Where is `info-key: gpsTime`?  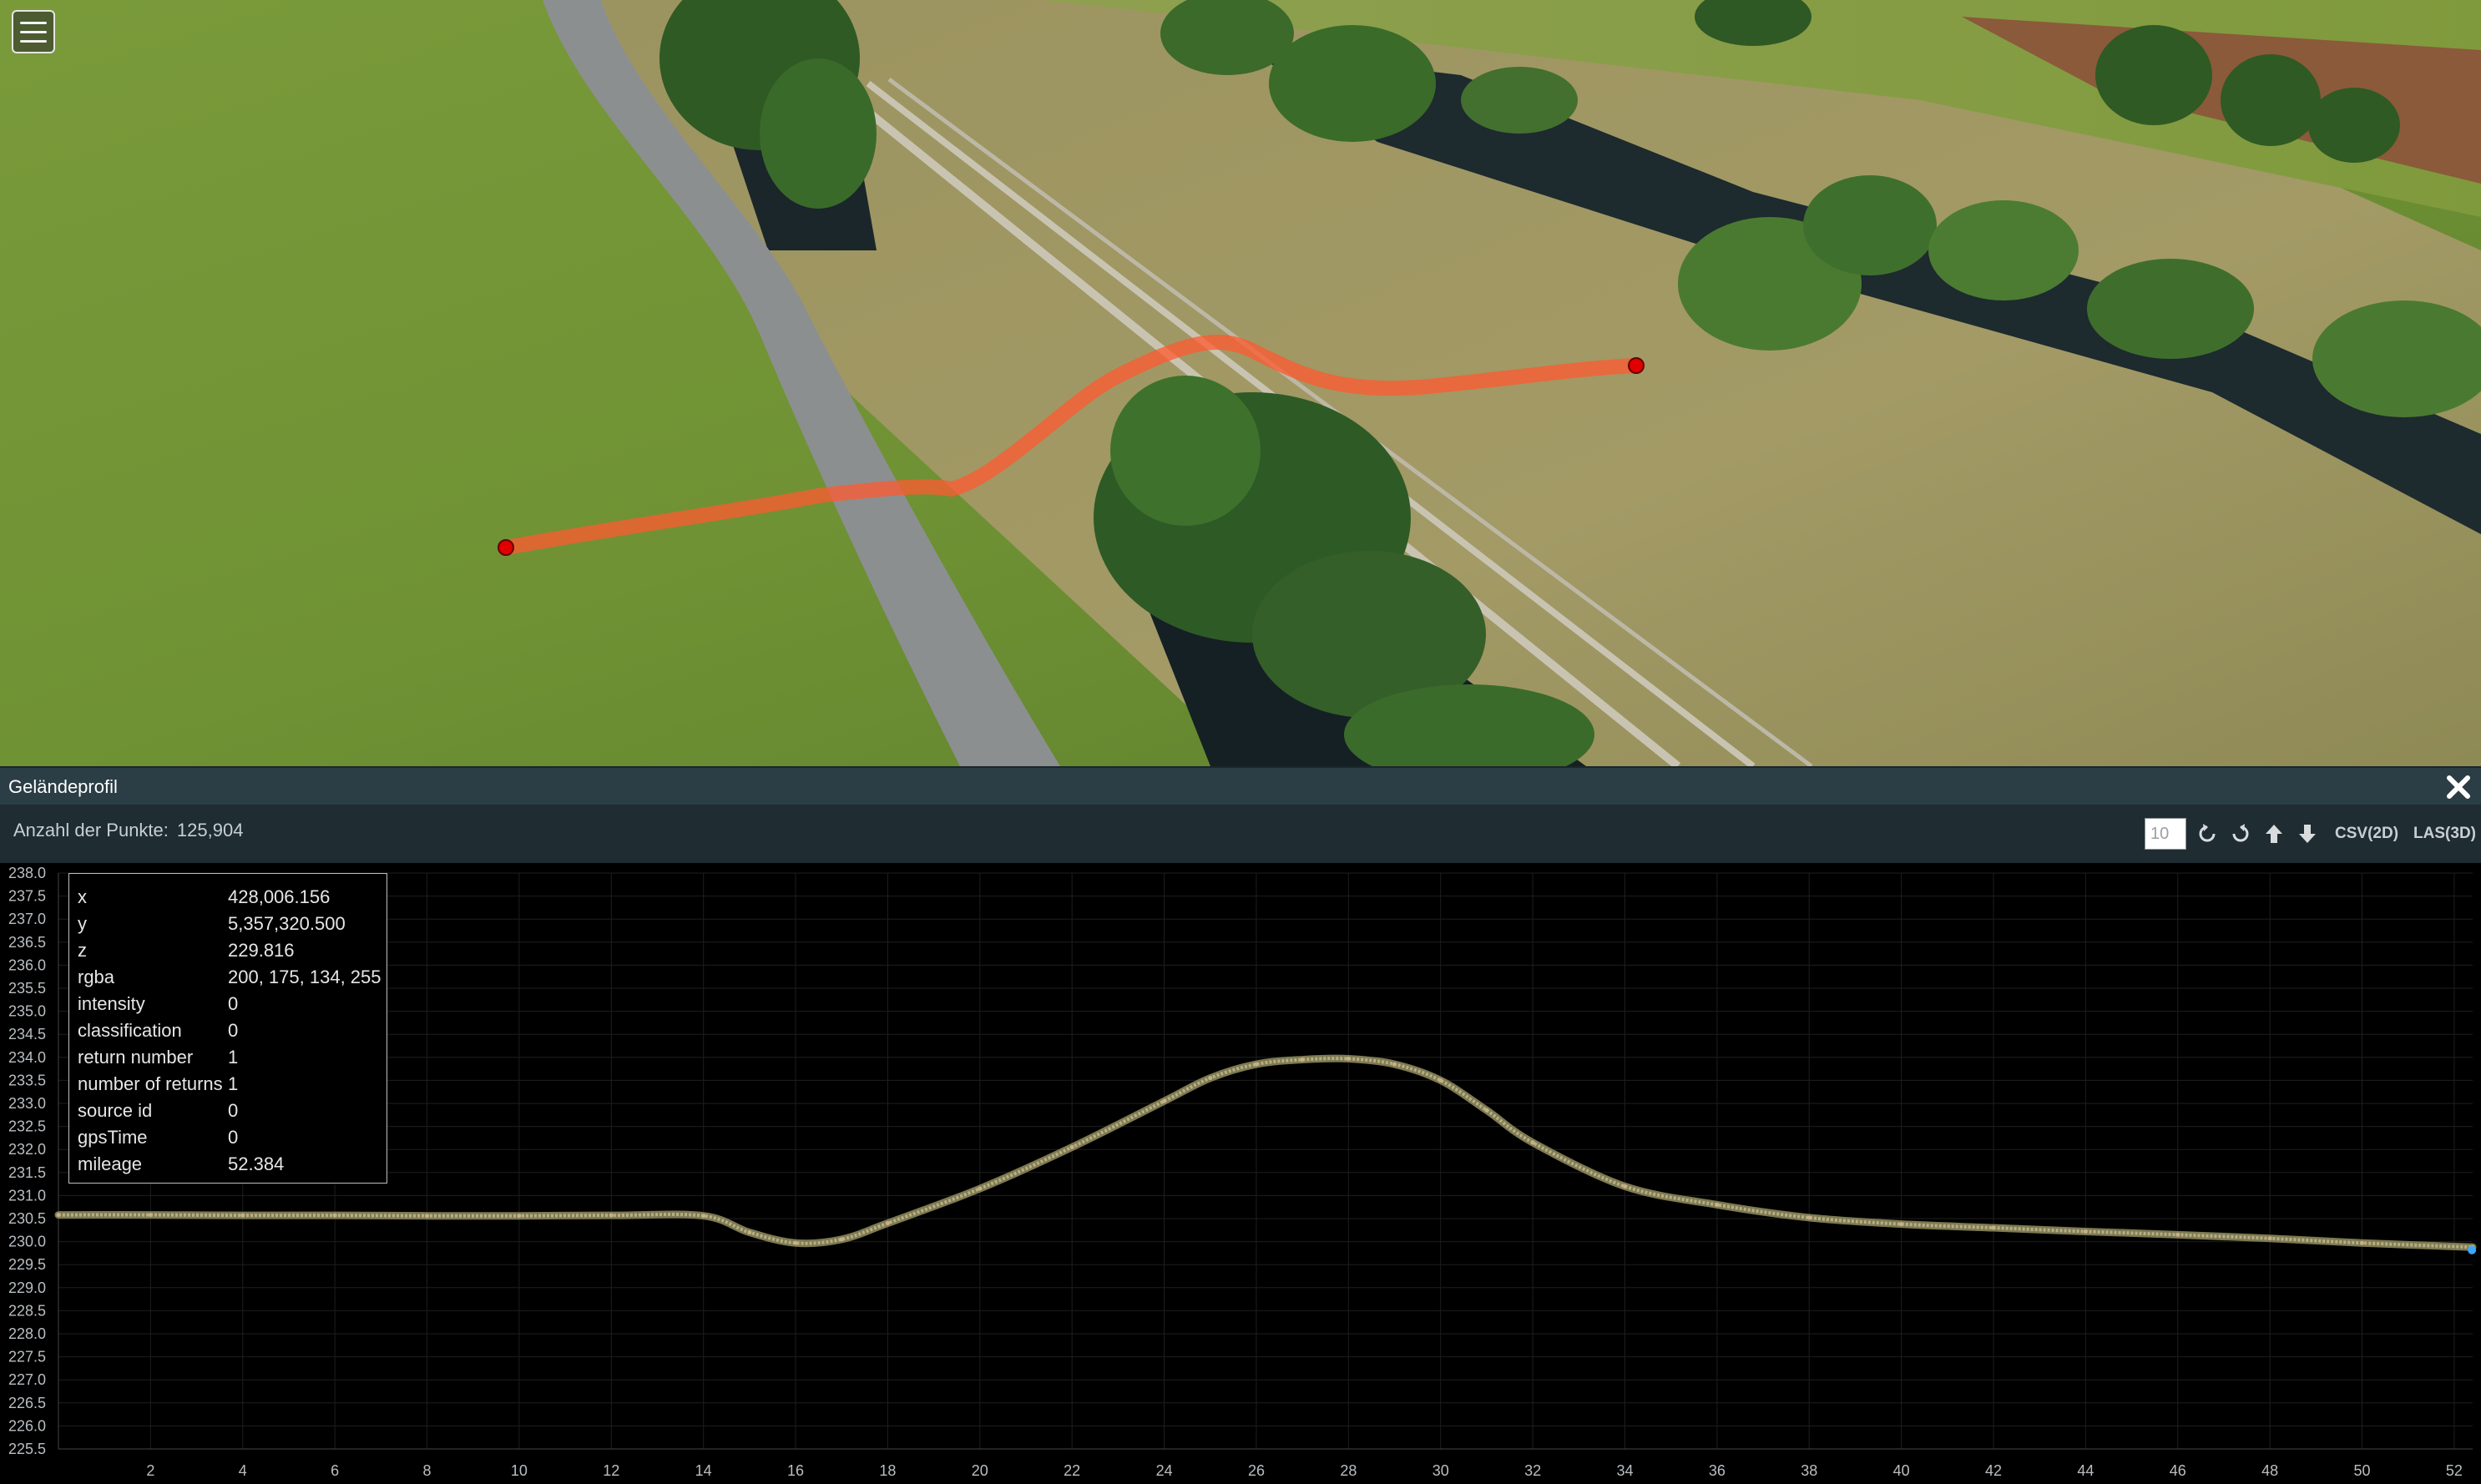
info-key: gpsTime is located at coordinates (113, 1137).